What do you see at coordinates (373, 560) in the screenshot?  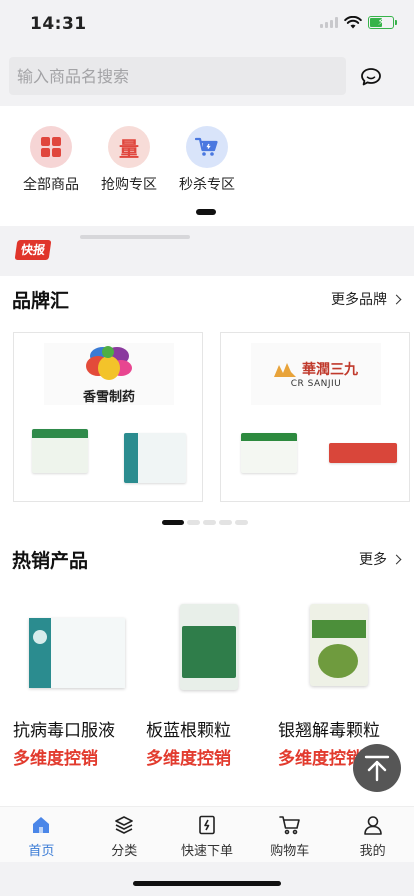 I see `more-products-label: 更多` at bounding box center [373, 560].